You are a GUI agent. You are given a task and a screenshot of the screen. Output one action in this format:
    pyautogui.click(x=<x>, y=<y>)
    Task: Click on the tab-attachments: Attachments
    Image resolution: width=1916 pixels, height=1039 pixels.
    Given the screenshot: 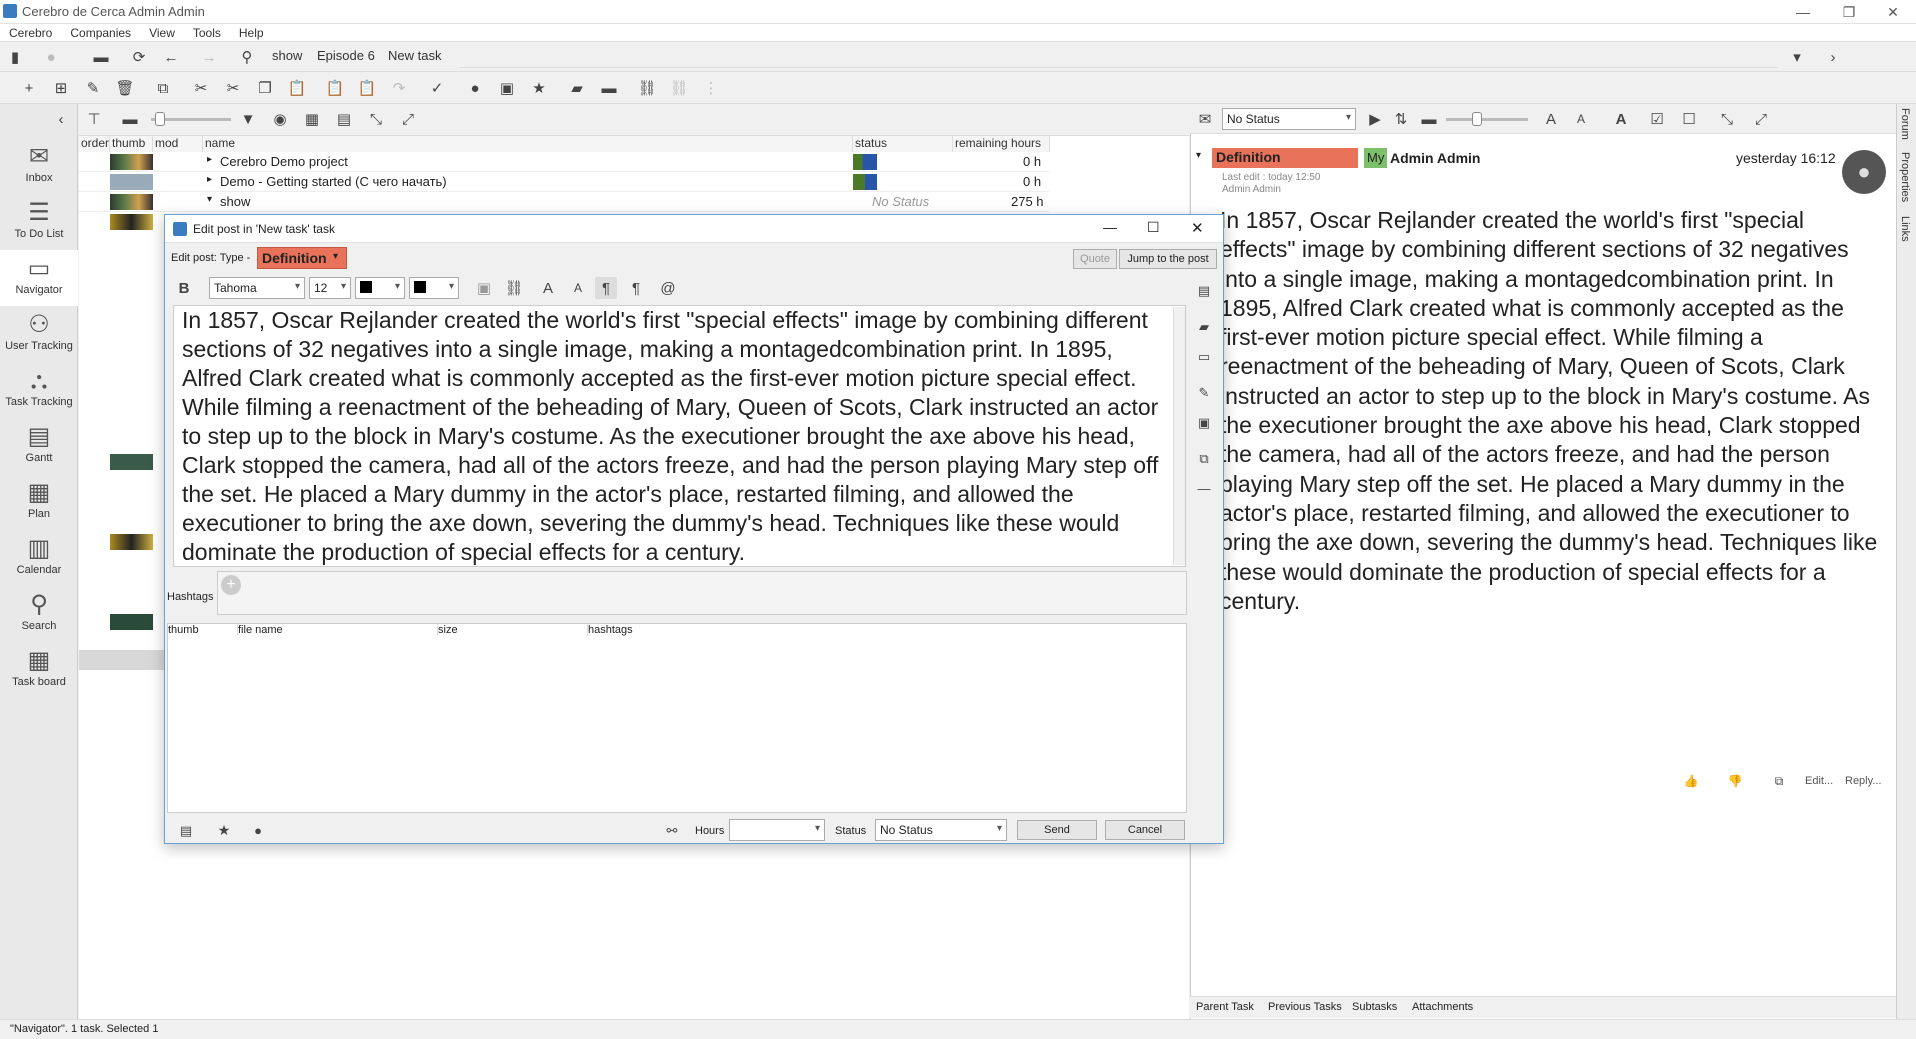 What is the action you would take?
    pyautogui.click(x=1442, y=1007)
    